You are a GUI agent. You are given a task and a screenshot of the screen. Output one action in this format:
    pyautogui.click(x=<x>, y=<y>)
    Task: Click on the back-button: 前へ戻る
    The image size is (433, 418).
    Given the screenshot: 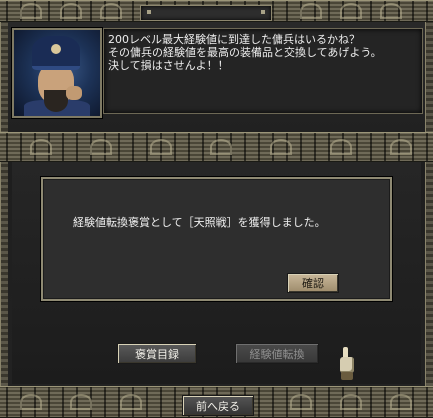 What is the action you would take?
    pyautogui.click(x=218, y=405)
    